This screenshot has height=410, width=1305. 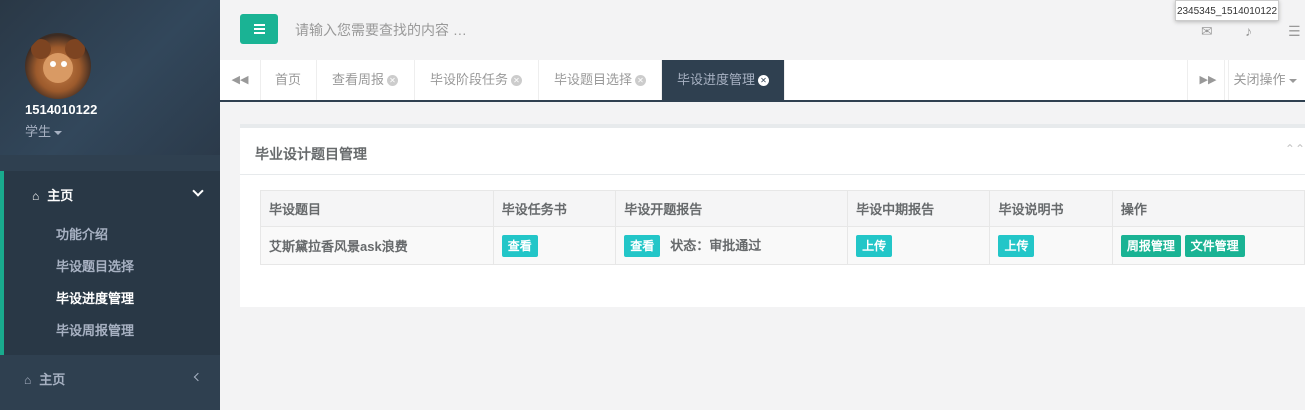 What do you see at coordinates (519, 245) in the screenshot?
I see `view-task-button: 查看` at bounding box center [519, 245].